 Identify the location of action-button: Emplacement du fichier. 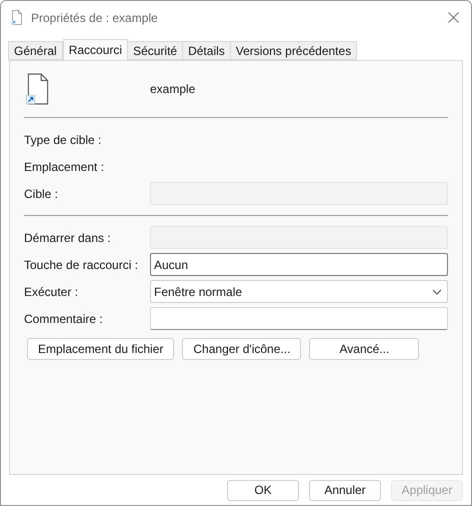
(100, 349).